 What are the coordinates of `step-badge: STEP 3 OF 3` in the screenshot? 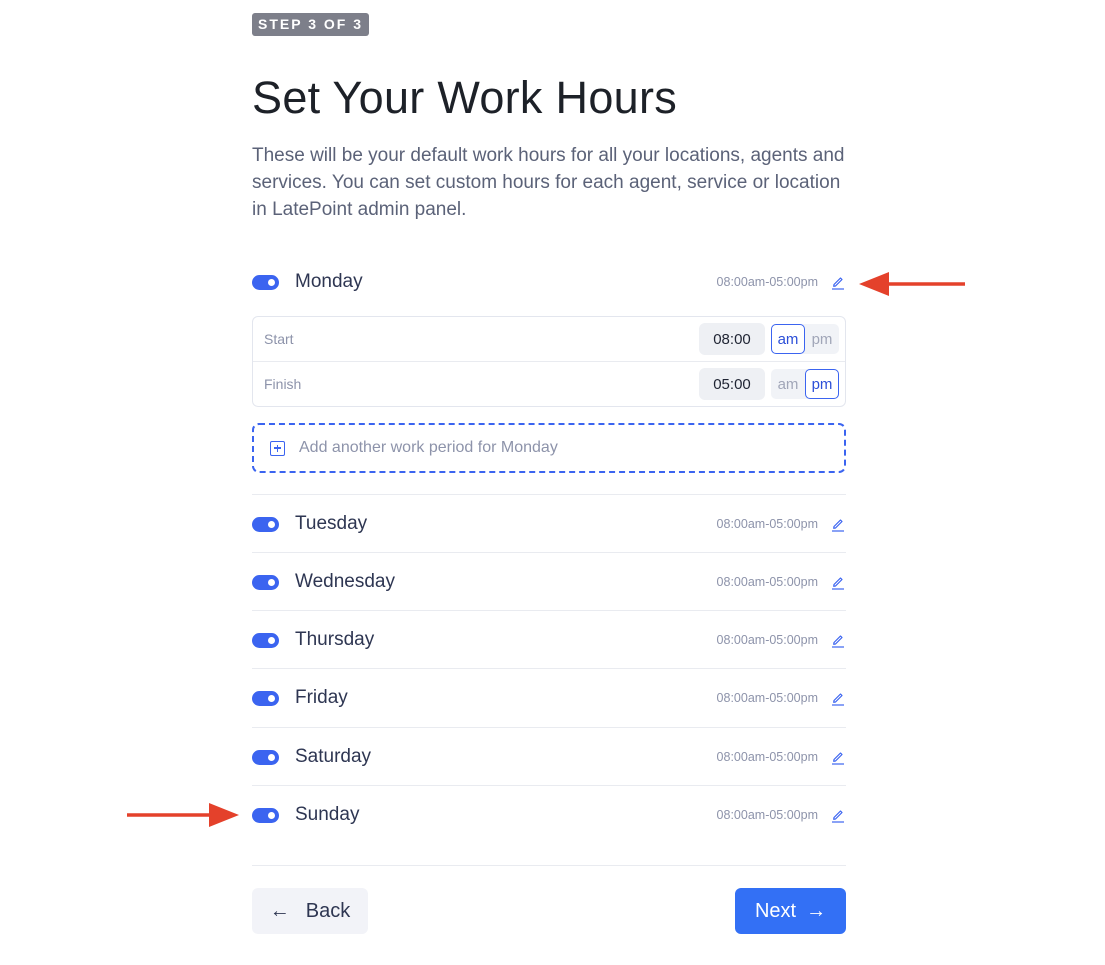 It's located at (310, 24).